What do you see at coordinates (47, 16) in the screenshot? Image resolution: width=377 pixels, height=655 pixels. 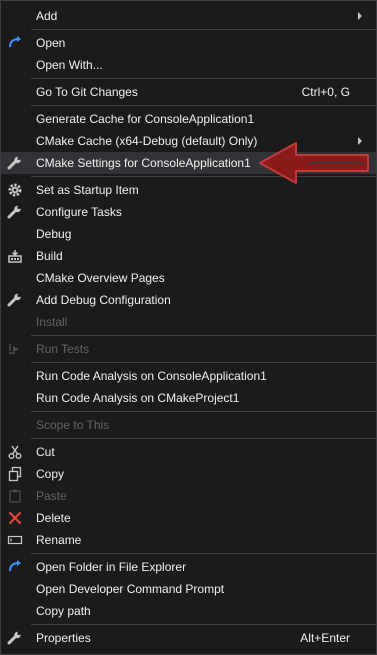 I see `menu-item-label: Add` at bounding box center [47, 16].